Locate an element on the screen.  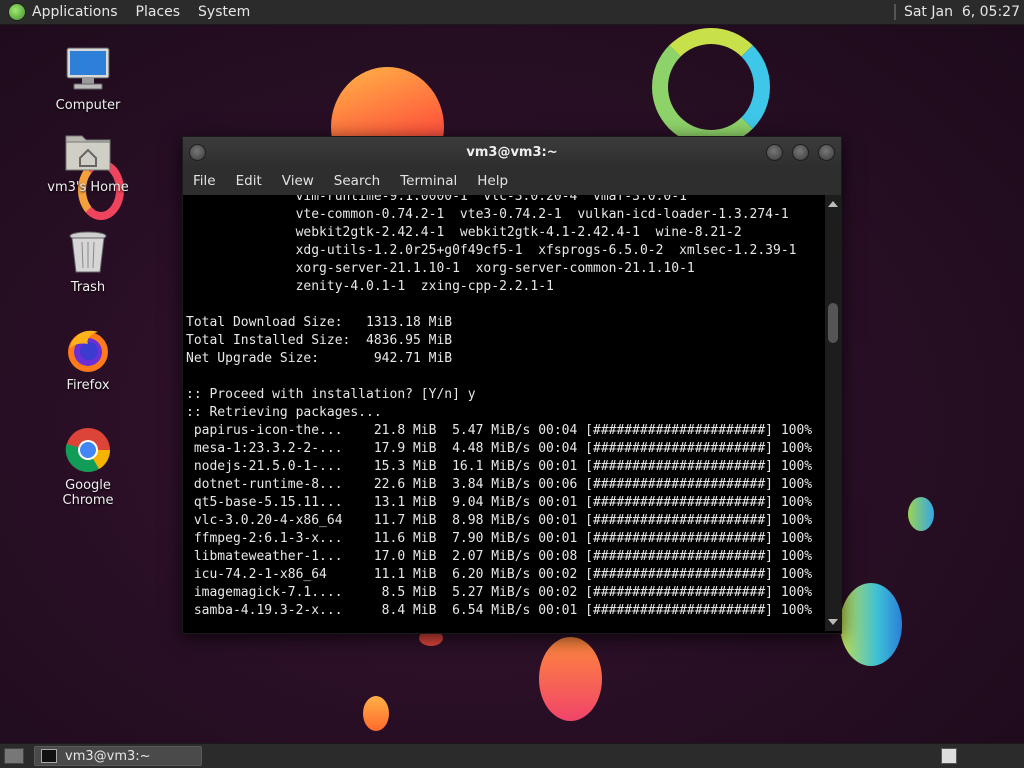
terminal-line: zenity-4.0.1-1 zxing-cpp-2.2.1-1 is located at coordinates (370, 286).